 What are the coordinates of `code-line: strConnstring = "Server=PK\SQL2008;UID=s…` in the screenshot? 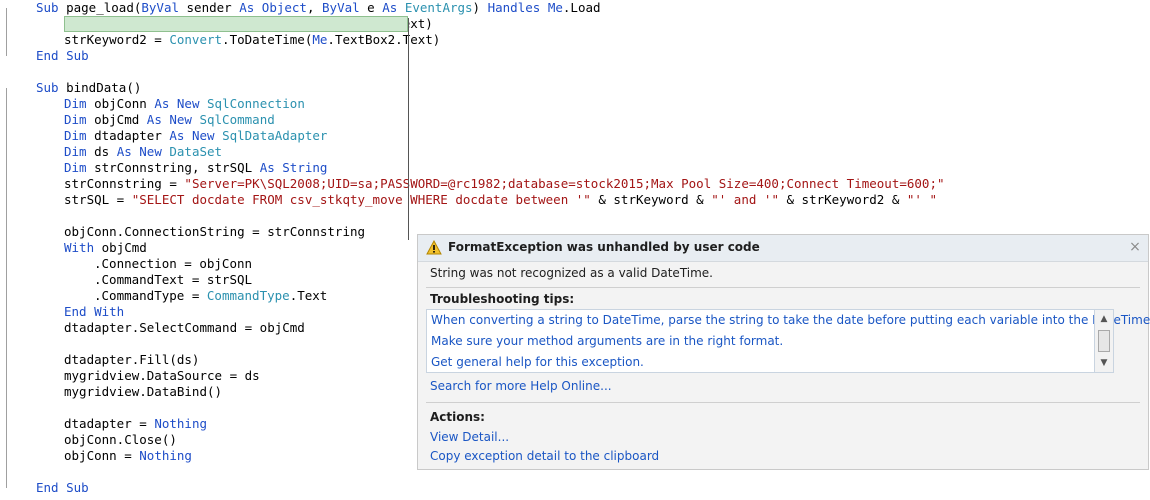 It's located at (504, 184).